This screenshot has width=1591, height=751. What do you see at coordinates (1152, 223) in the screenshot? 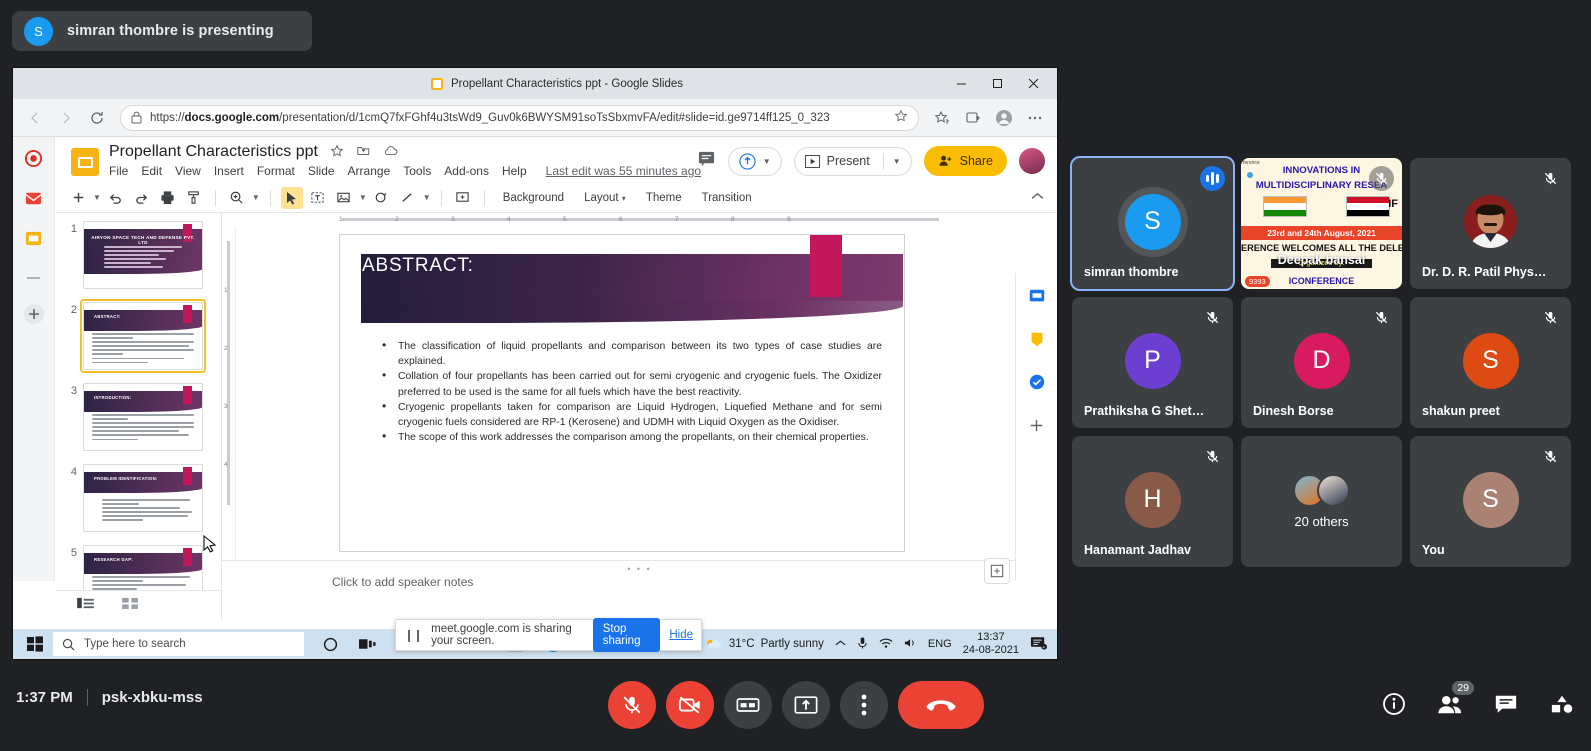
I see `participant-tile-simran-thombre: S simran thombre` at bounding box center [1152, 223].